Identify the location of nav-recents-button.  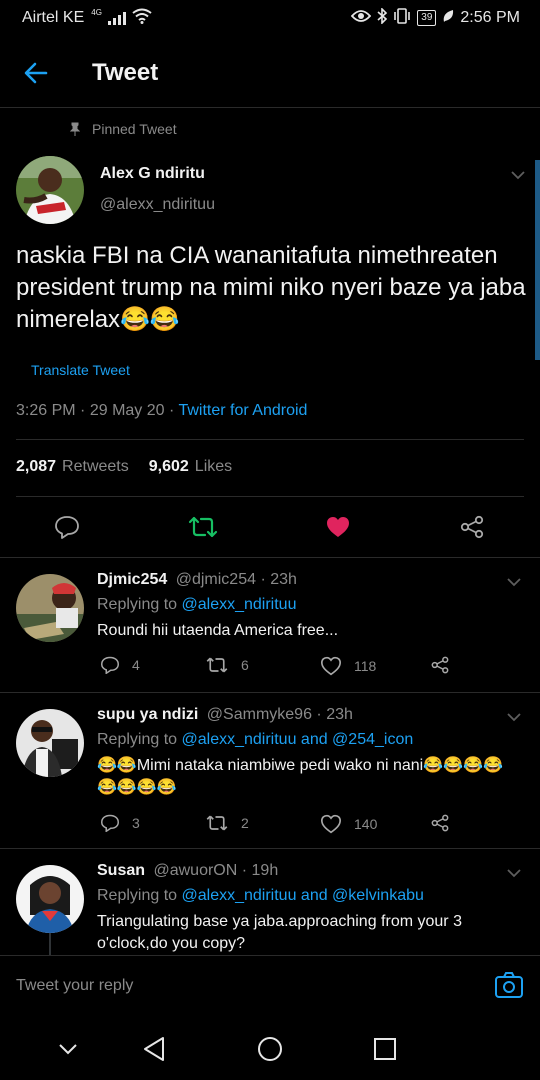
(385, 1049).